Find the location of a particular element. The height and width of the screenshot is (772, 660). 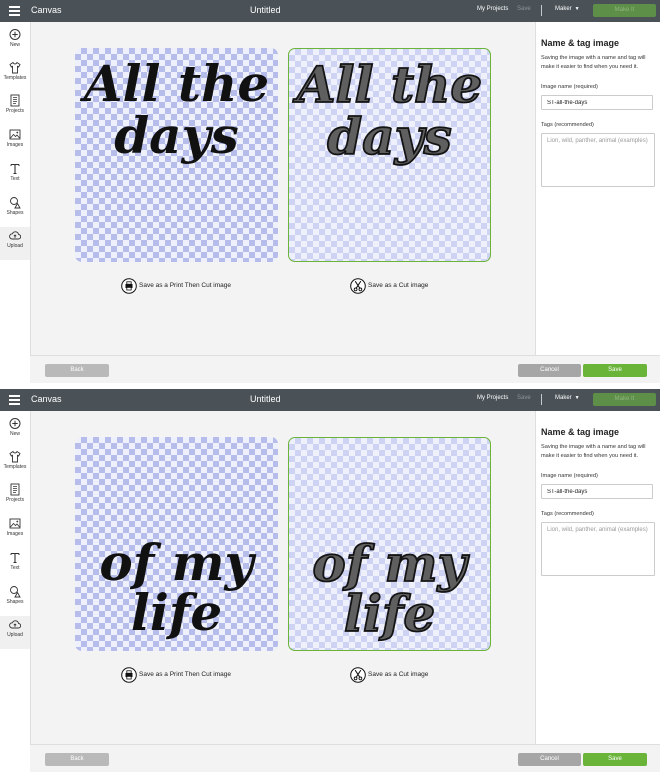

panel-title: Name & tag image is located at coordinates (580, 432).